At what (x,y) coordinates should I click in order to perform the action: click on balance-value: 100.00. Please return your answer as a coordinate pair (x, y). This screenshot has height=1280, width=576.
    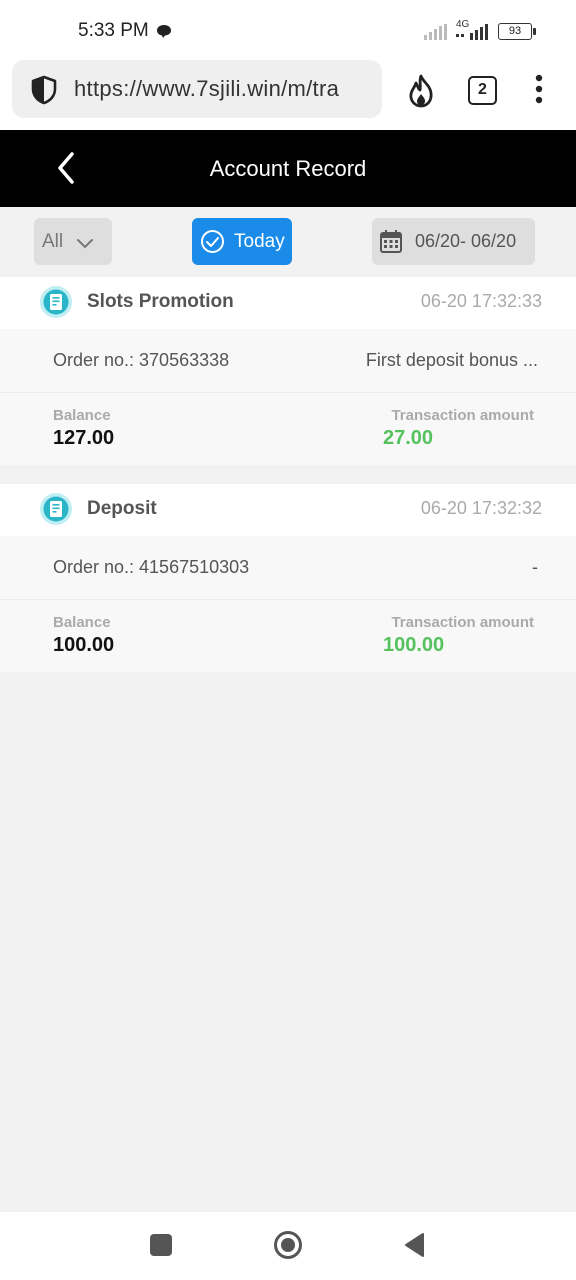
    Looking at the image, I should click on (84, 645).